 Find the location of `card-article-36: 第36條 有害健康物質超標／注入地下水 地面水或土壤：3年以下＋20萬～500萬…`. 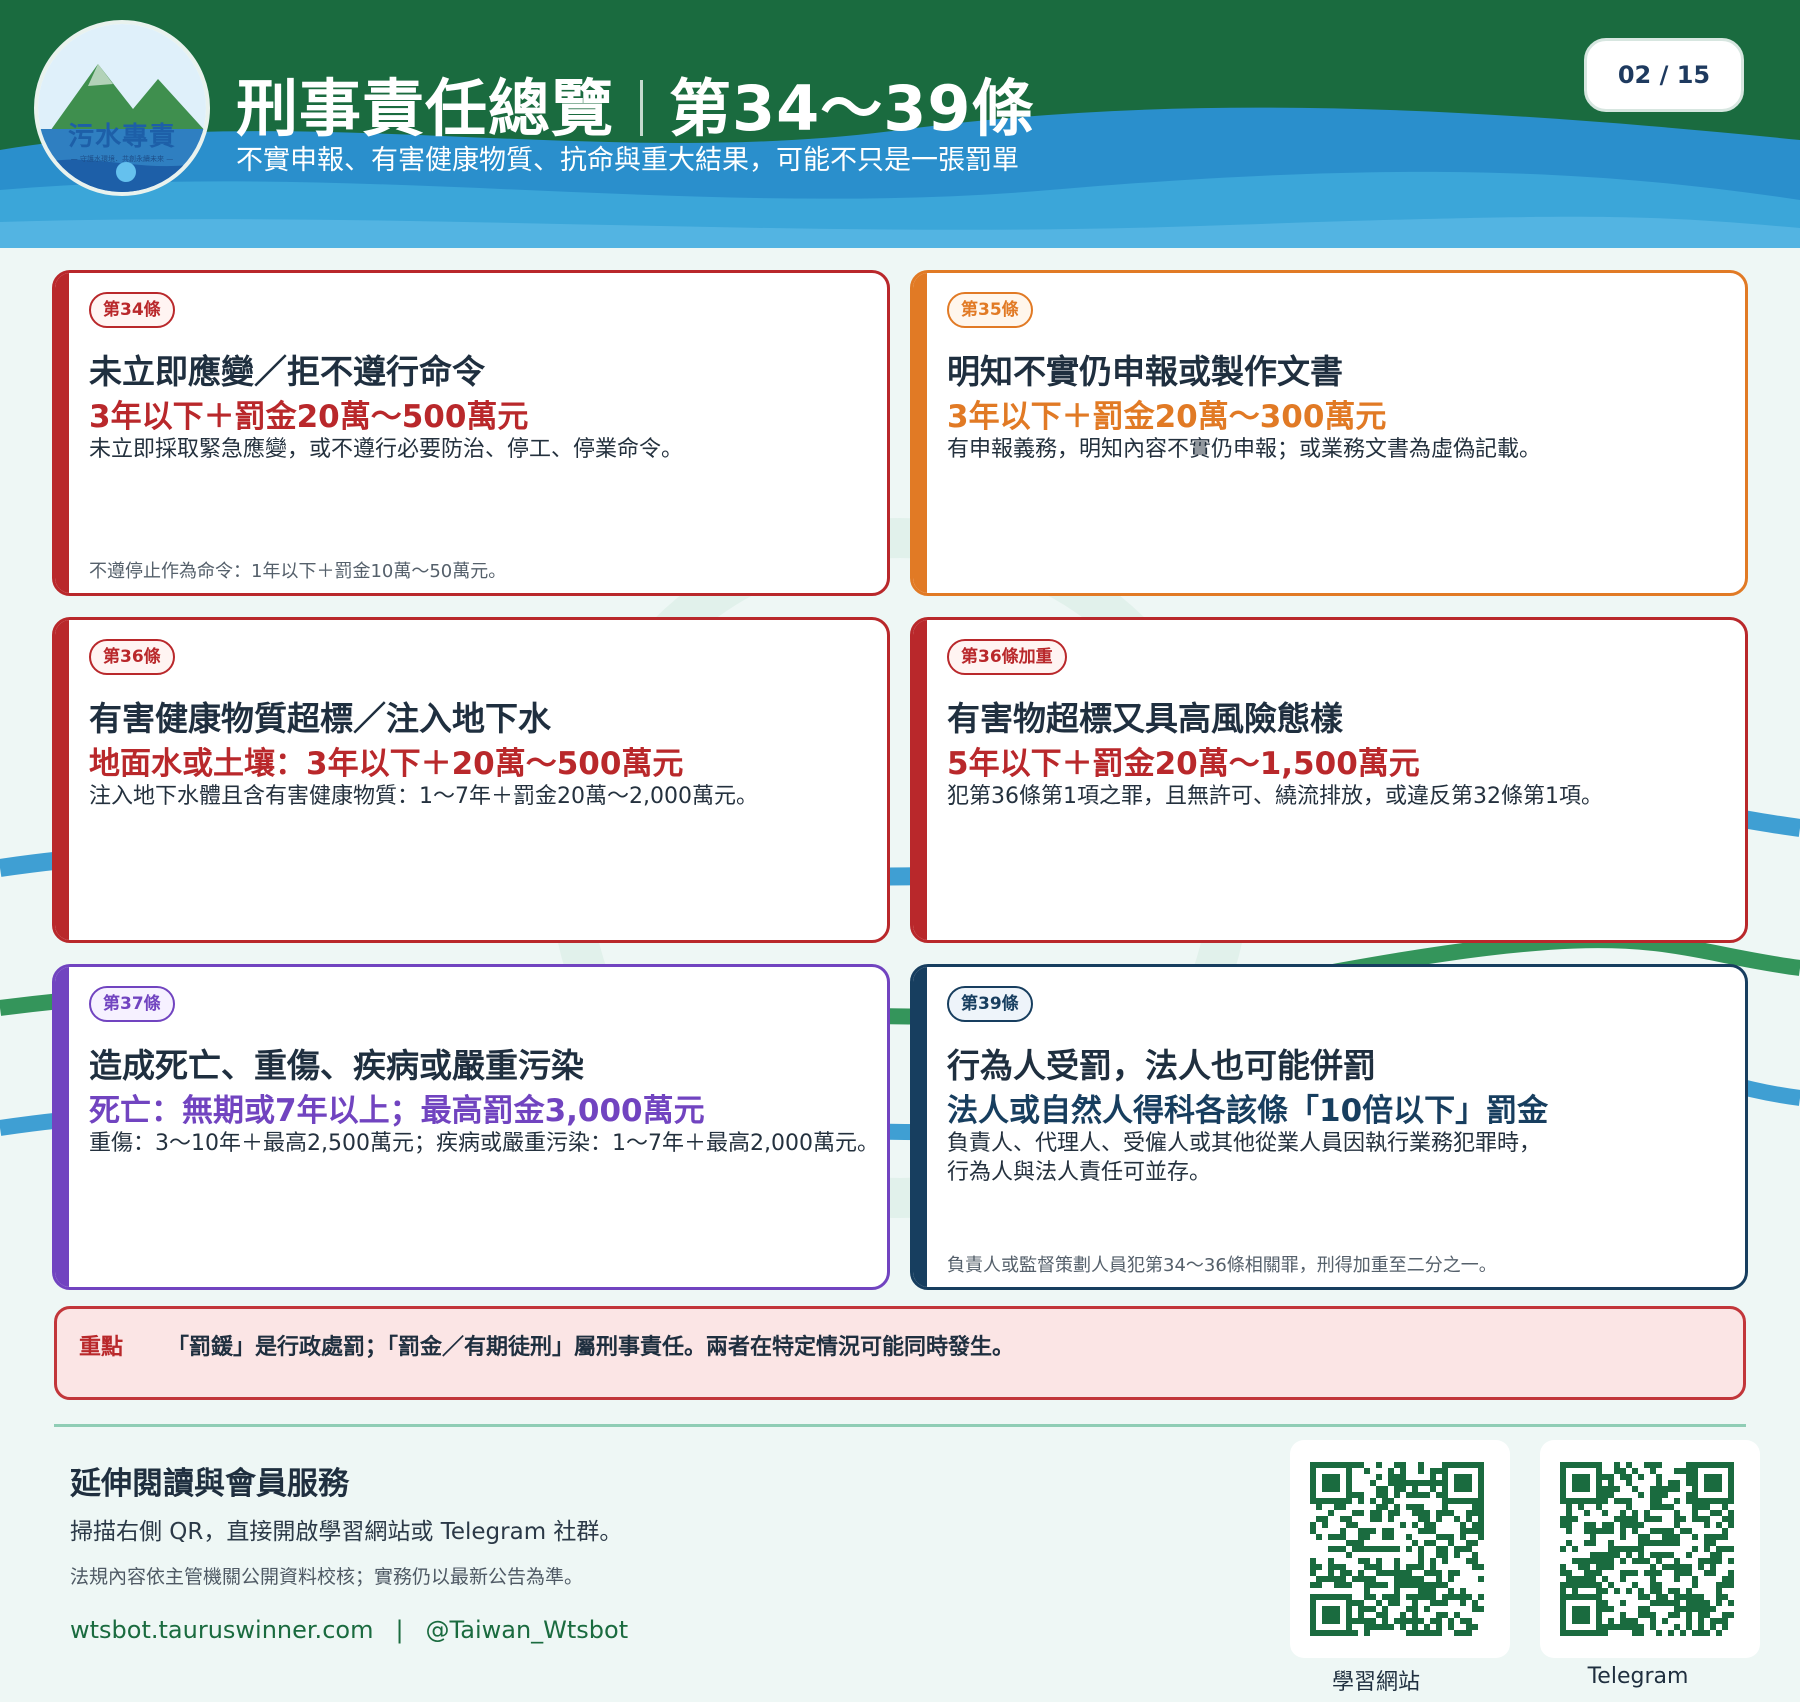

card-article-36: 第36條 有害健康物質超標／注入地下水 地面水或土壤：3年以下＋20萬～500萬… is located at coordinates (471, 780).